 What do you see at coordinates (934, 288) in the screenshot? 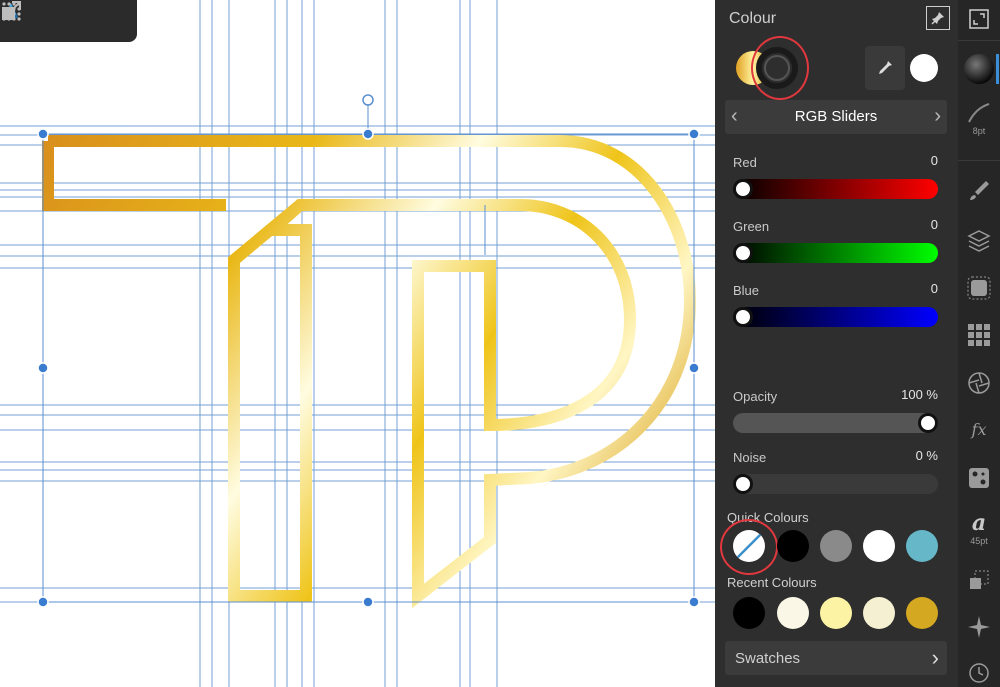
I see `blue-value: 0` at bounding box center [934, 288].